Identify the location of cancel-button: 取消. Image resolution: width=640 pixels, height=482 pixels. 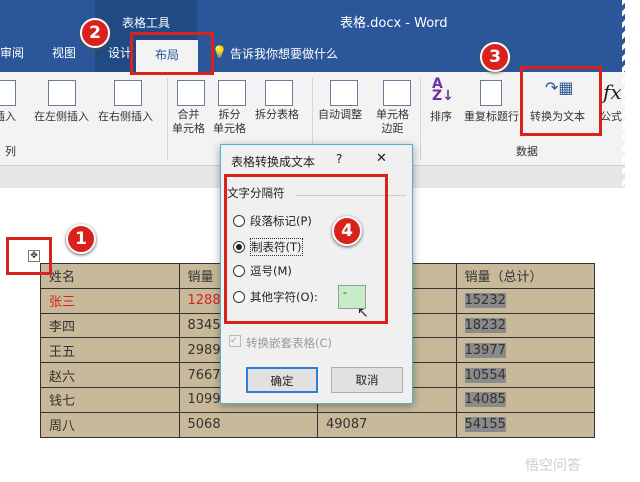
(367, 380).